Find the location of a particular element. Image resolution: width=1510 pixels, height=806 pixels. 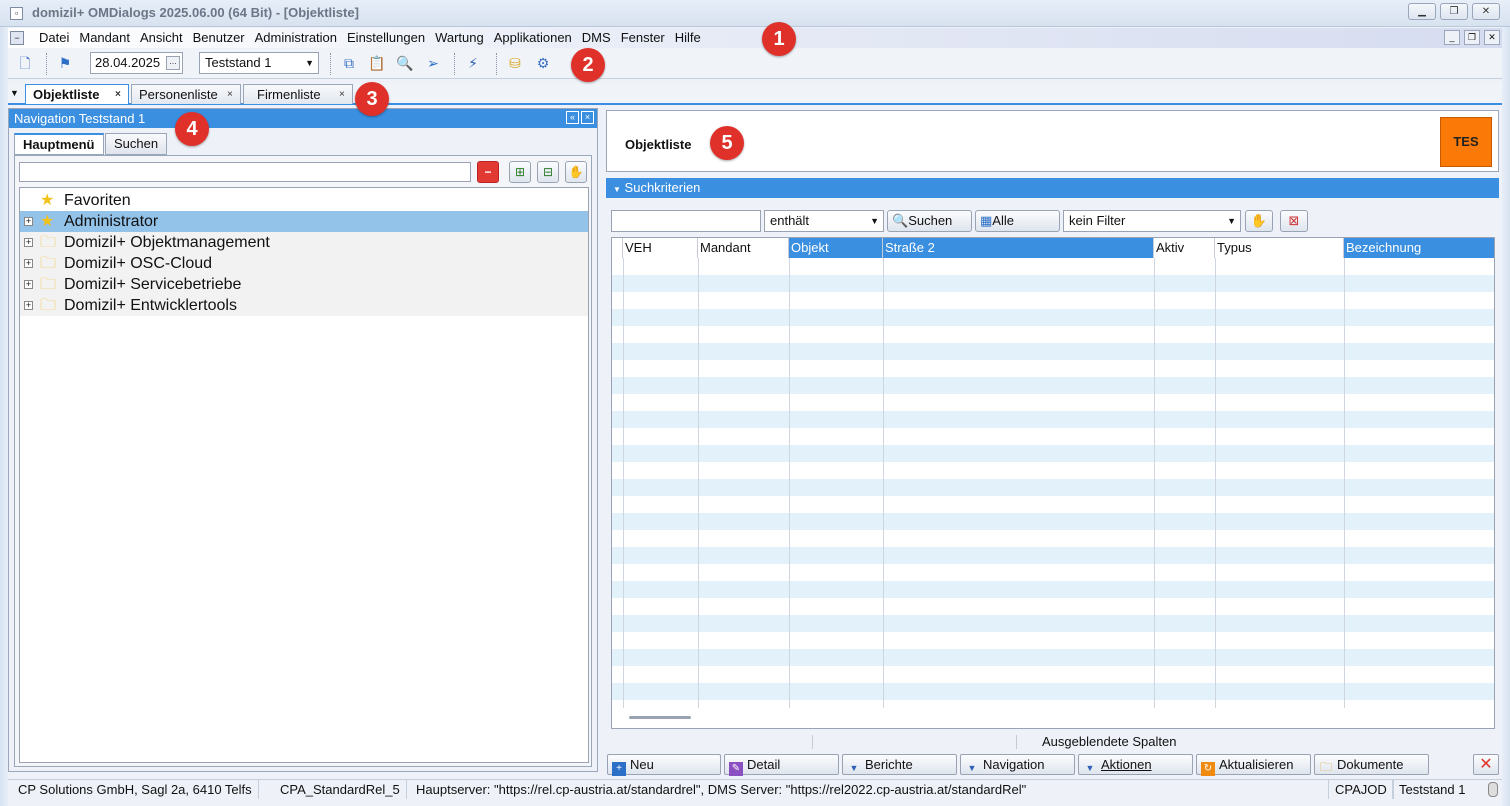

tab-firmenliste: Firmenliste × is located at coordinates (298, 94).